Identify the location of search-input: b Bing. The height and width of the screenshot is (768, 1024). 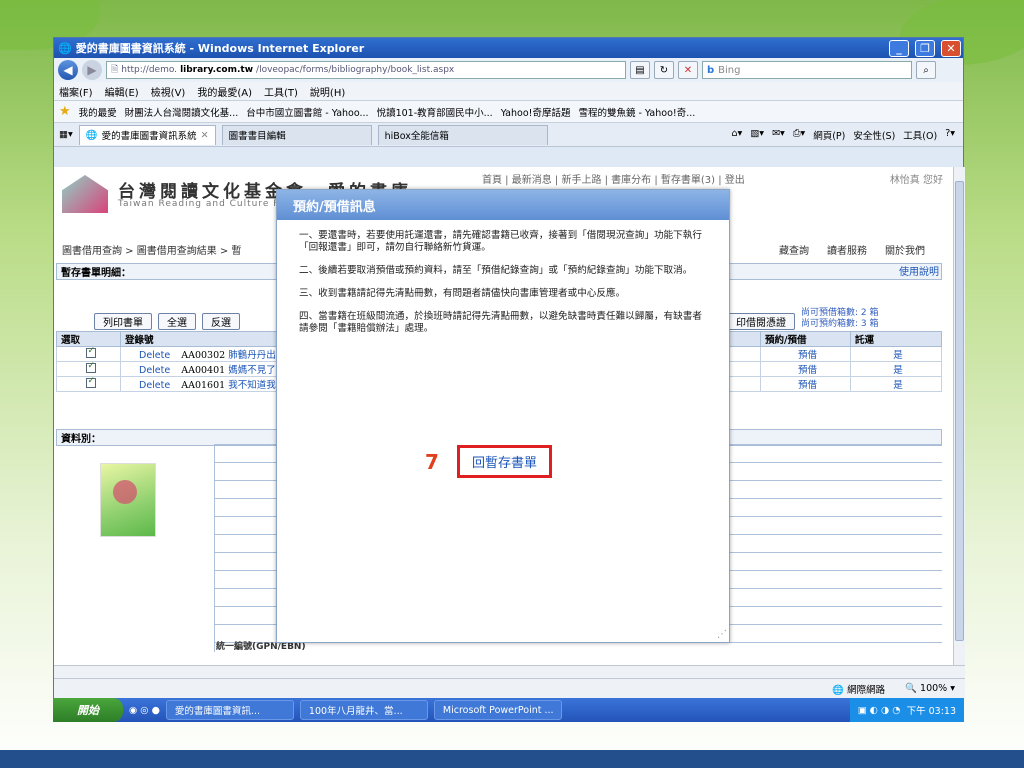
(807, 70).